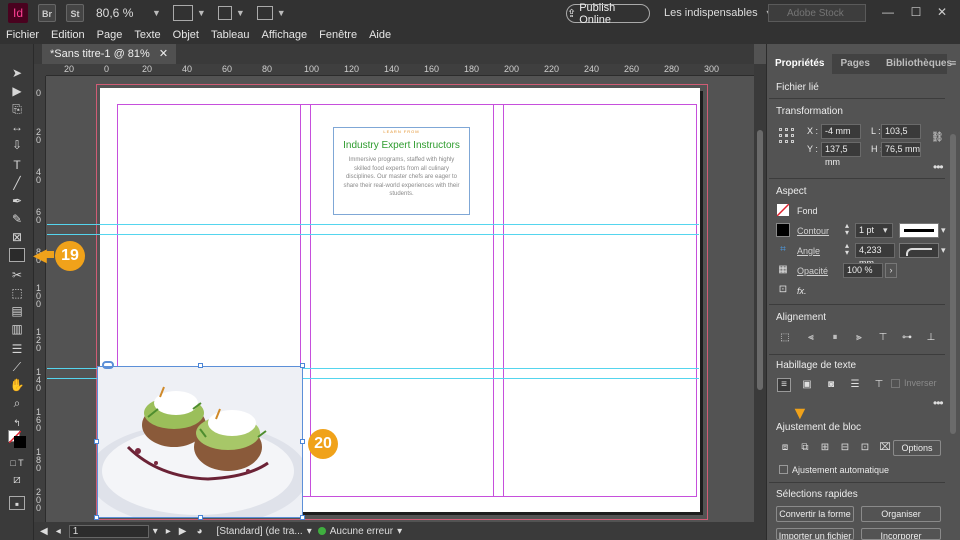 This screenshot has height=540, width=960. I want to click on close-icon: ✕, so click(942, 12).